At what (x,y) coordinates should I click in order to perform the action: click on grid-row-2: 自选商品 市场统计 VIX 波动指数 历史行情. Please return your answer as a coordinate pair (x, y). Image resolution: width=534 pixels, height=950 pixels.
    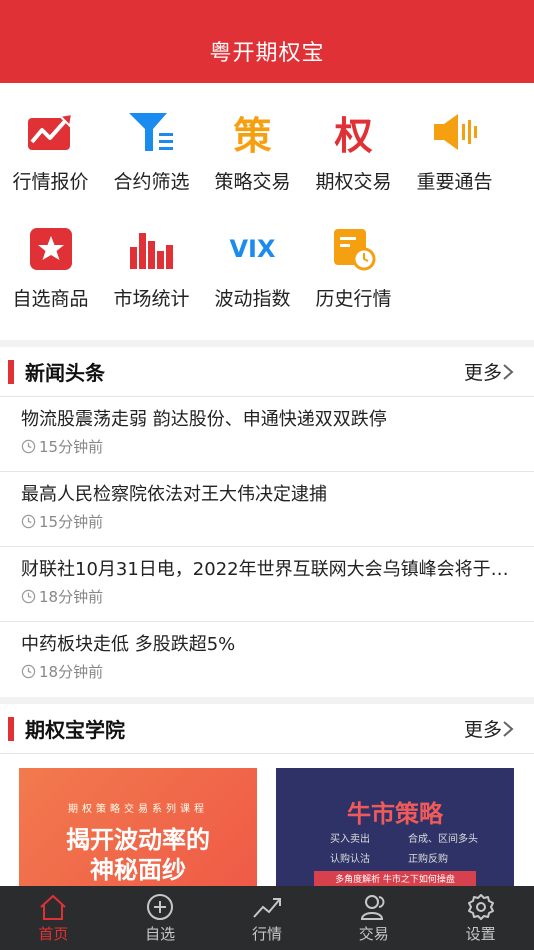
    Looking at the image, I should click on (267, 282).